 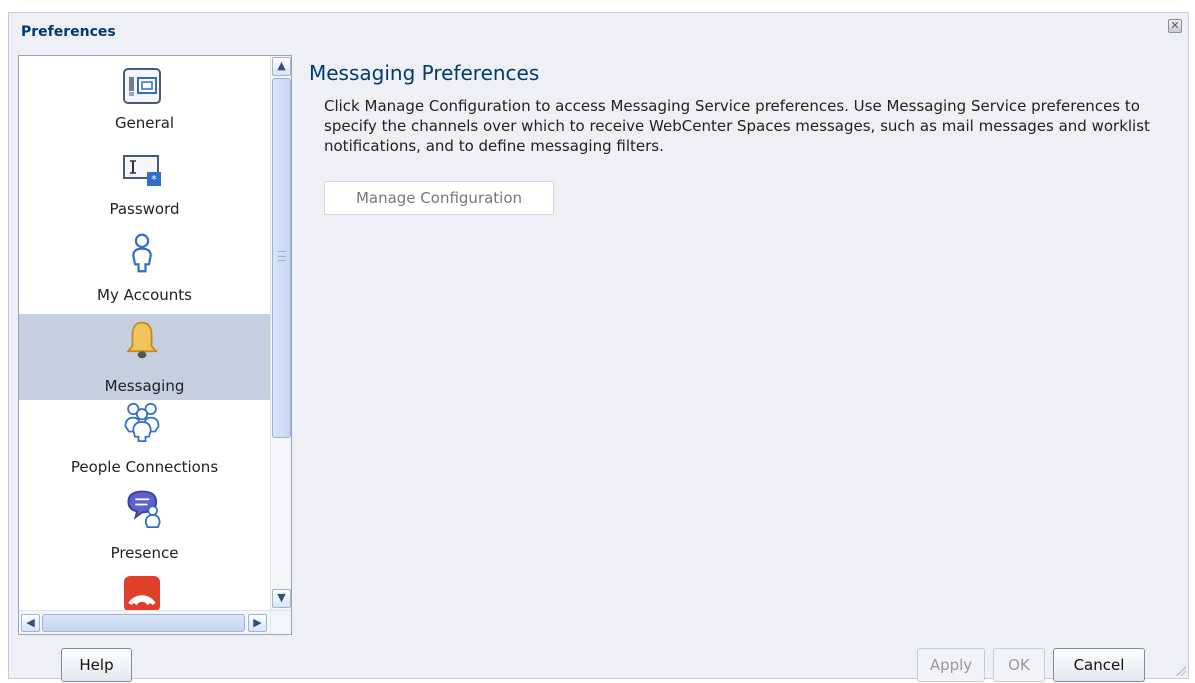 I want to click on nav-item-label: Presence, so click(x=144, y=553).